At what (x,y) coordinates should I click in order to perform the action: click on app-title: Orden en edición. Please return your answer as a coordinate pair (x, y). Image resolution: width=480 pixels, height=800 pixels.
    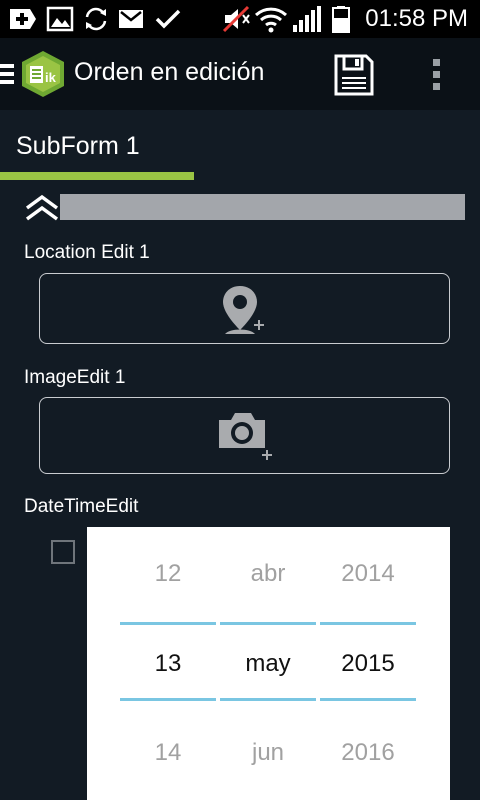
    Looking at the image, I should click on (169, 72).